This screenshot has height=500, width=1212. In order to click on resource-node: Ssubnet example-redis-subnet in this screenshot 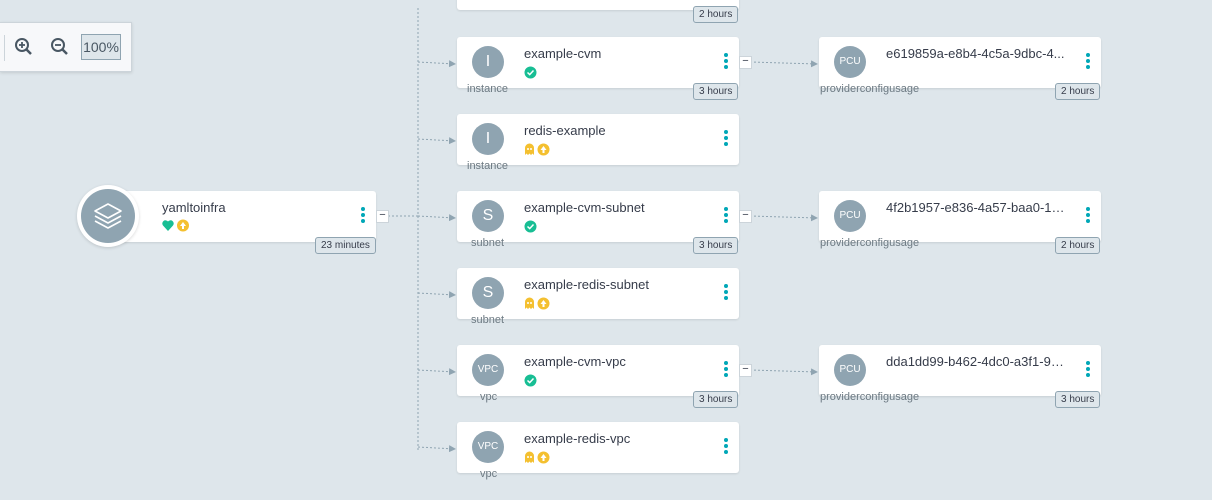, I will do `click(598, 297)`.